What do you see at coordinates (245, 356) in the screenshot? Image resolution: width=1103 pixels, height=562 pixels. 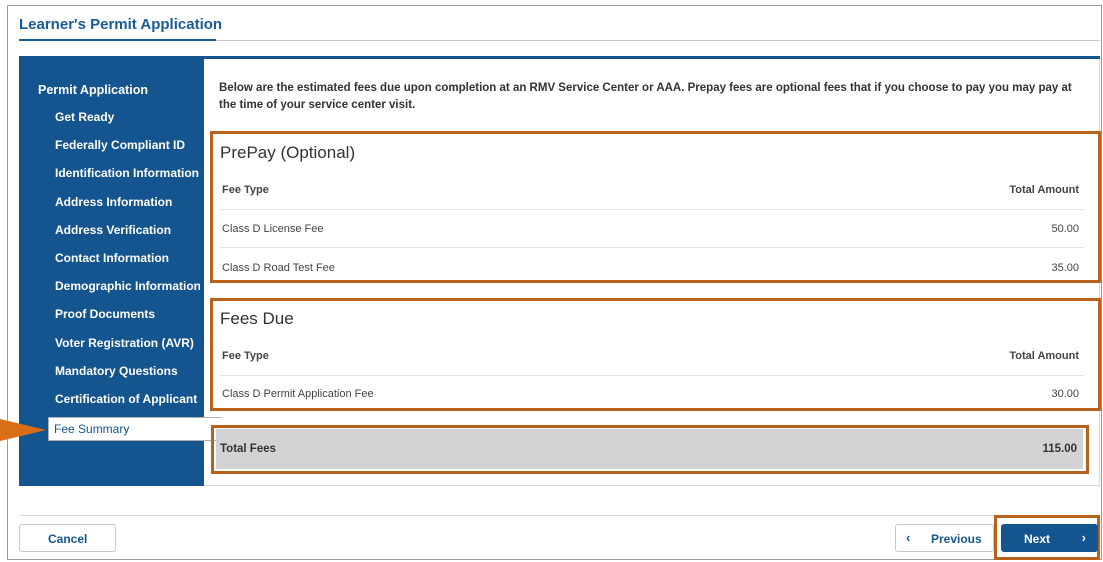 I see `fees-due-col-fee-type: Fee Type` at bounding box center [245, 356].